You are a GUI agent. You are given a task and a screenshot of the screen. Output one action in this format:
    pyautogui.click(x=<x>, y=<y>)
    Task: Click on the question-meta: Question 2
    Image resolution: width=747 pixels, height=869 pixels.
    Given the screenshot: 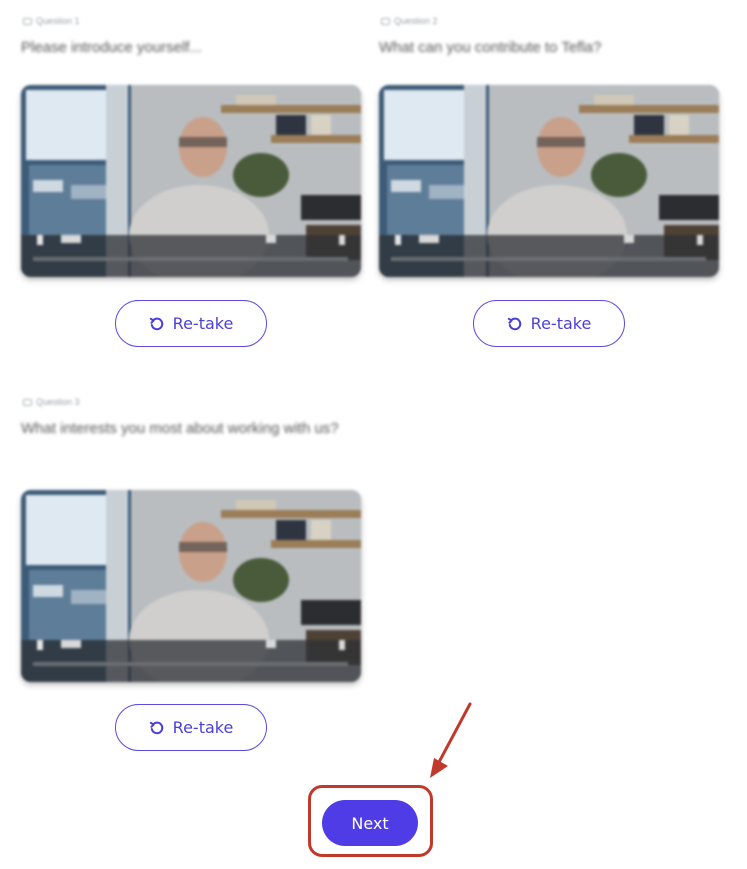 What is the action you would take?
    pyautogui.click(x=409, y=21)
    